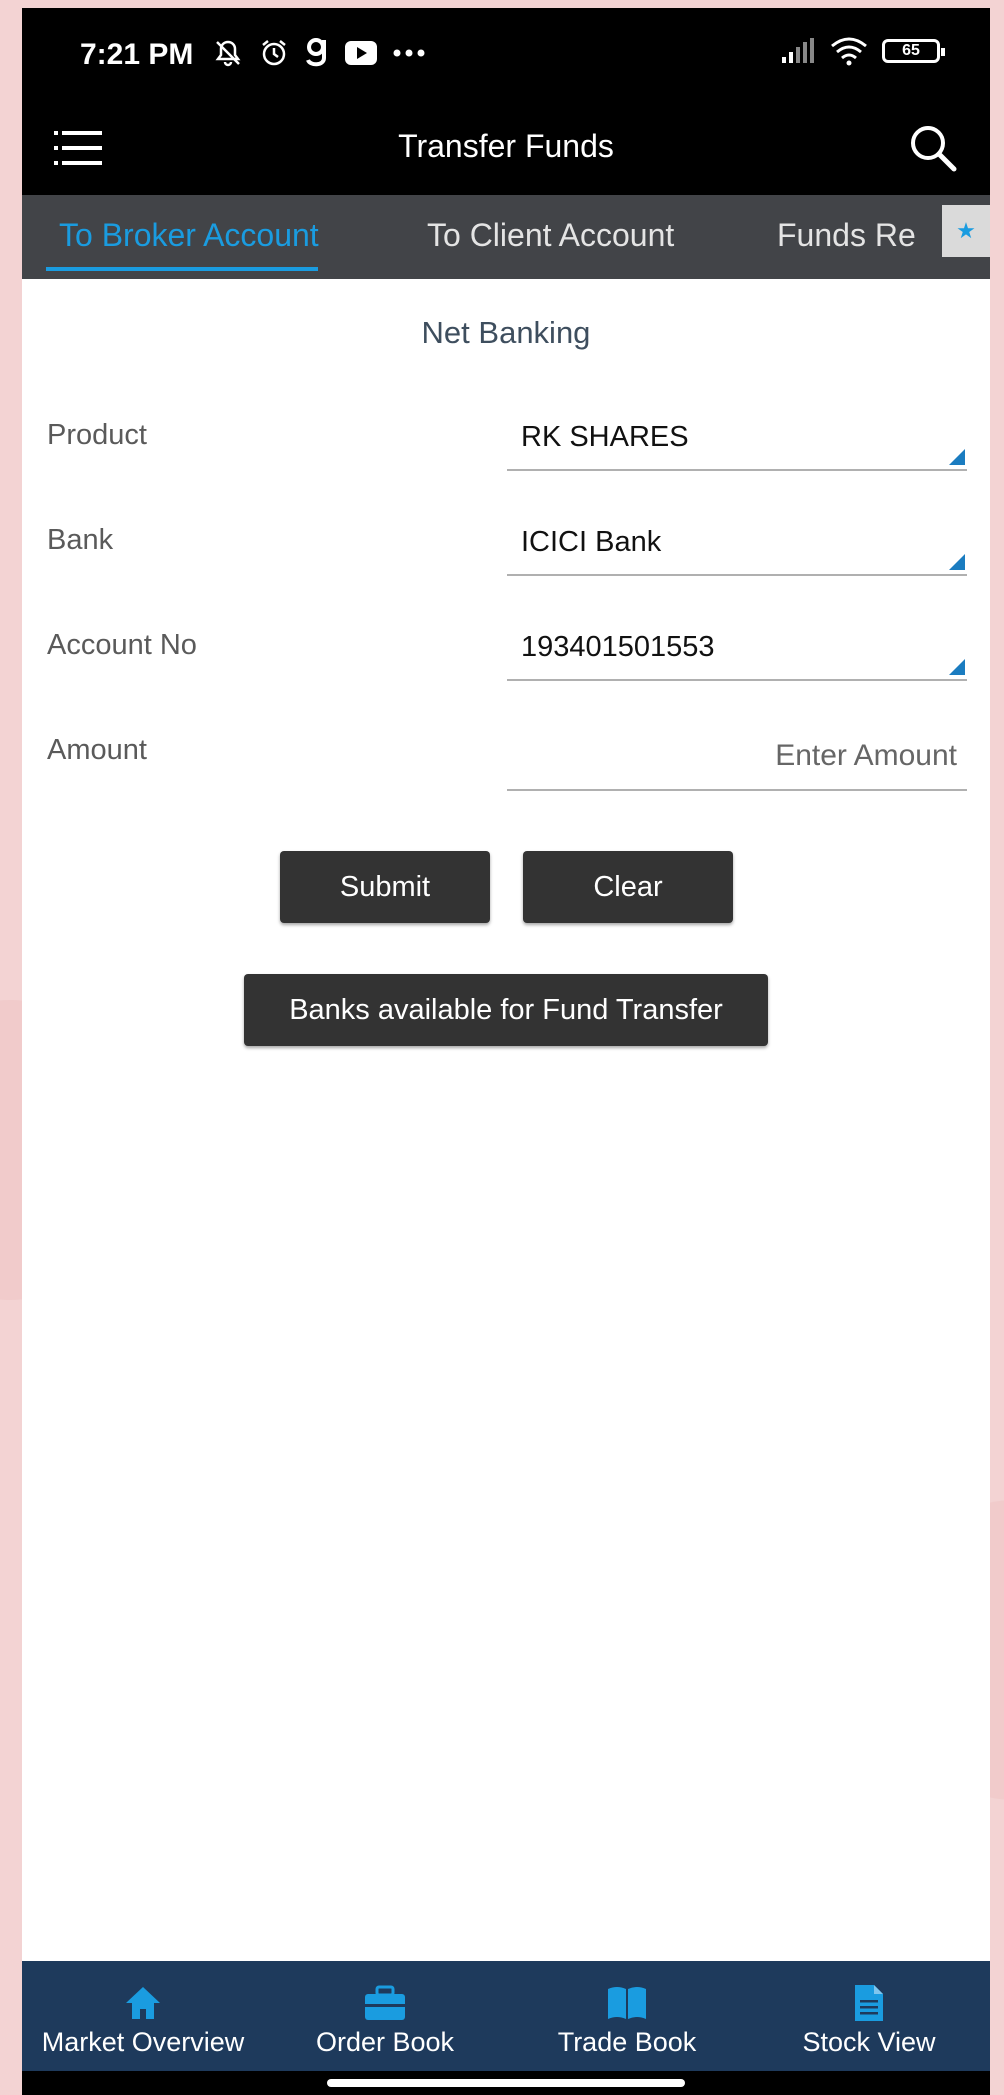 The width and height of the screenshot is (1004, 2095). What do you see at coordinates (137, 54) in the screenshot?
I see `status-time: 7:21 PM` at bounding box center [137, 54].